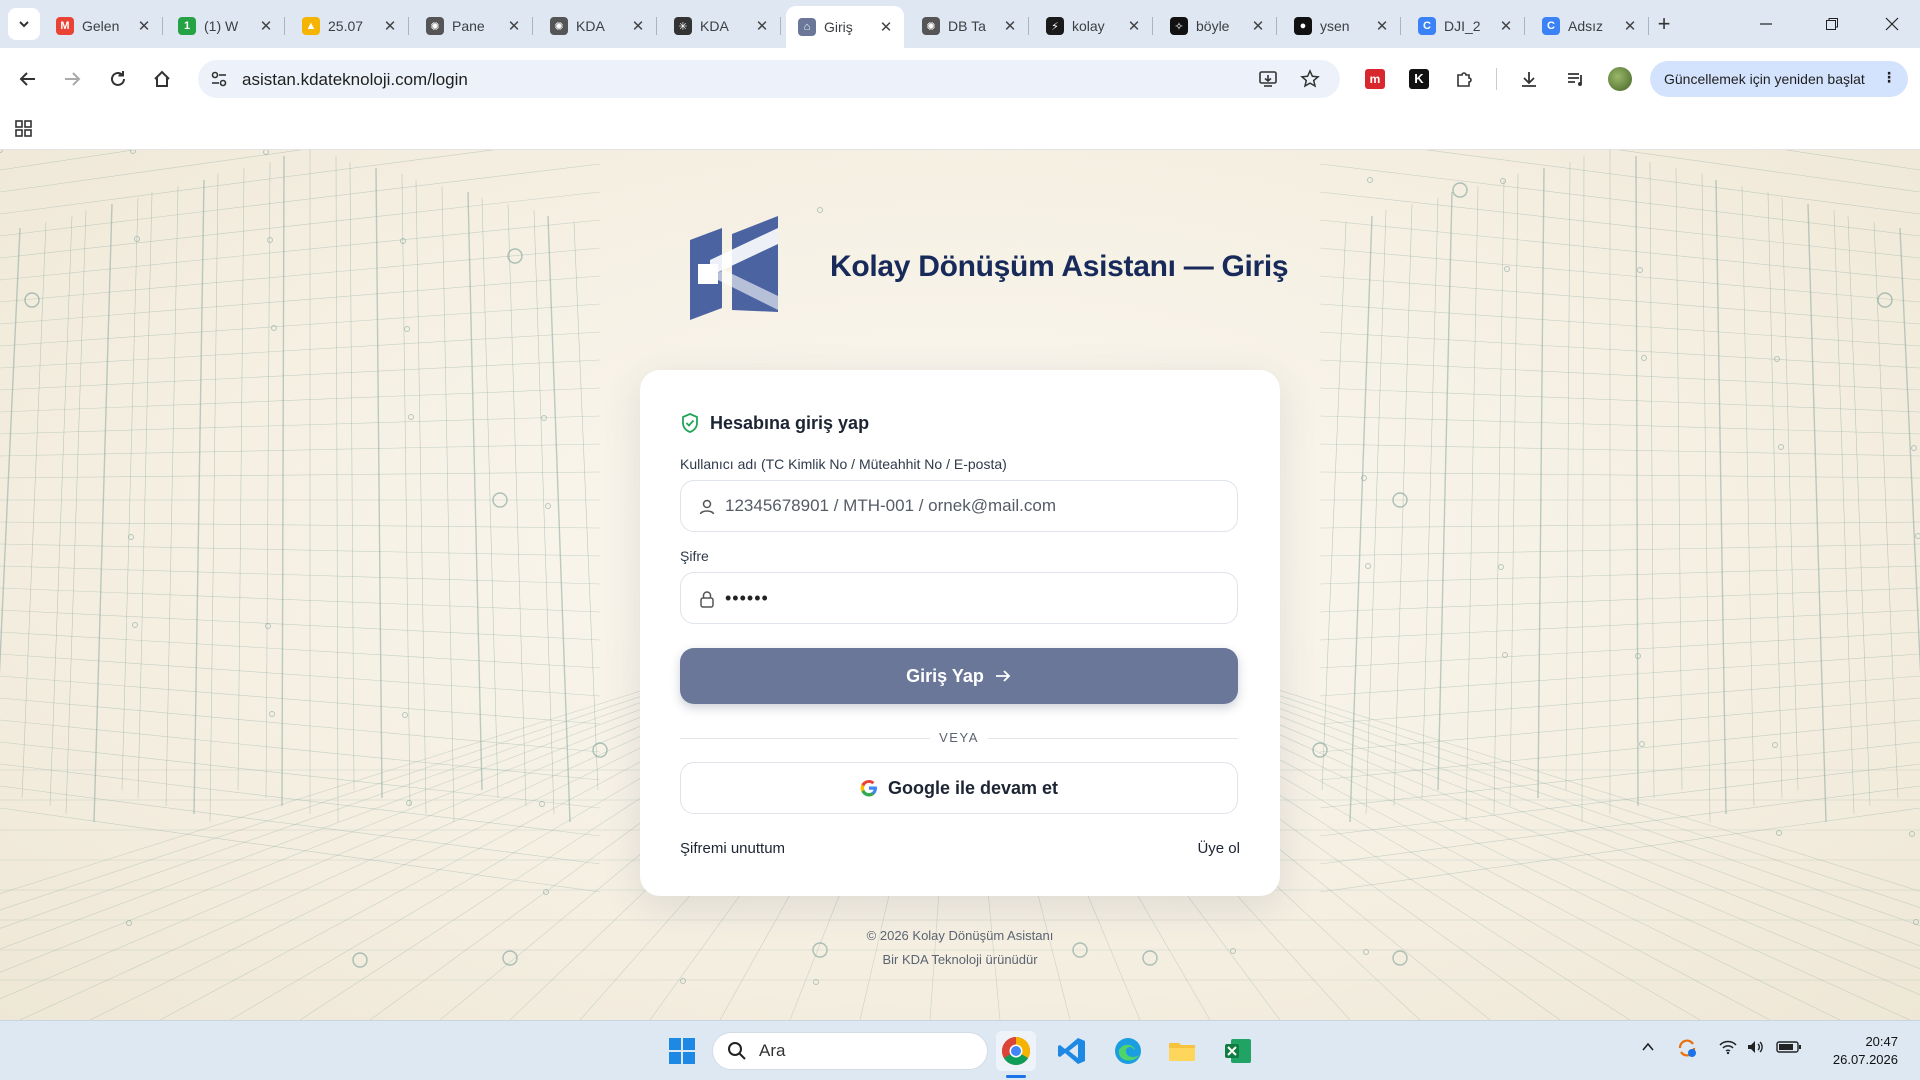  What do you see at coordinates (960, 130) in the screenshot?
I see `bookmarks-bar` at bounding box center [960, 130].